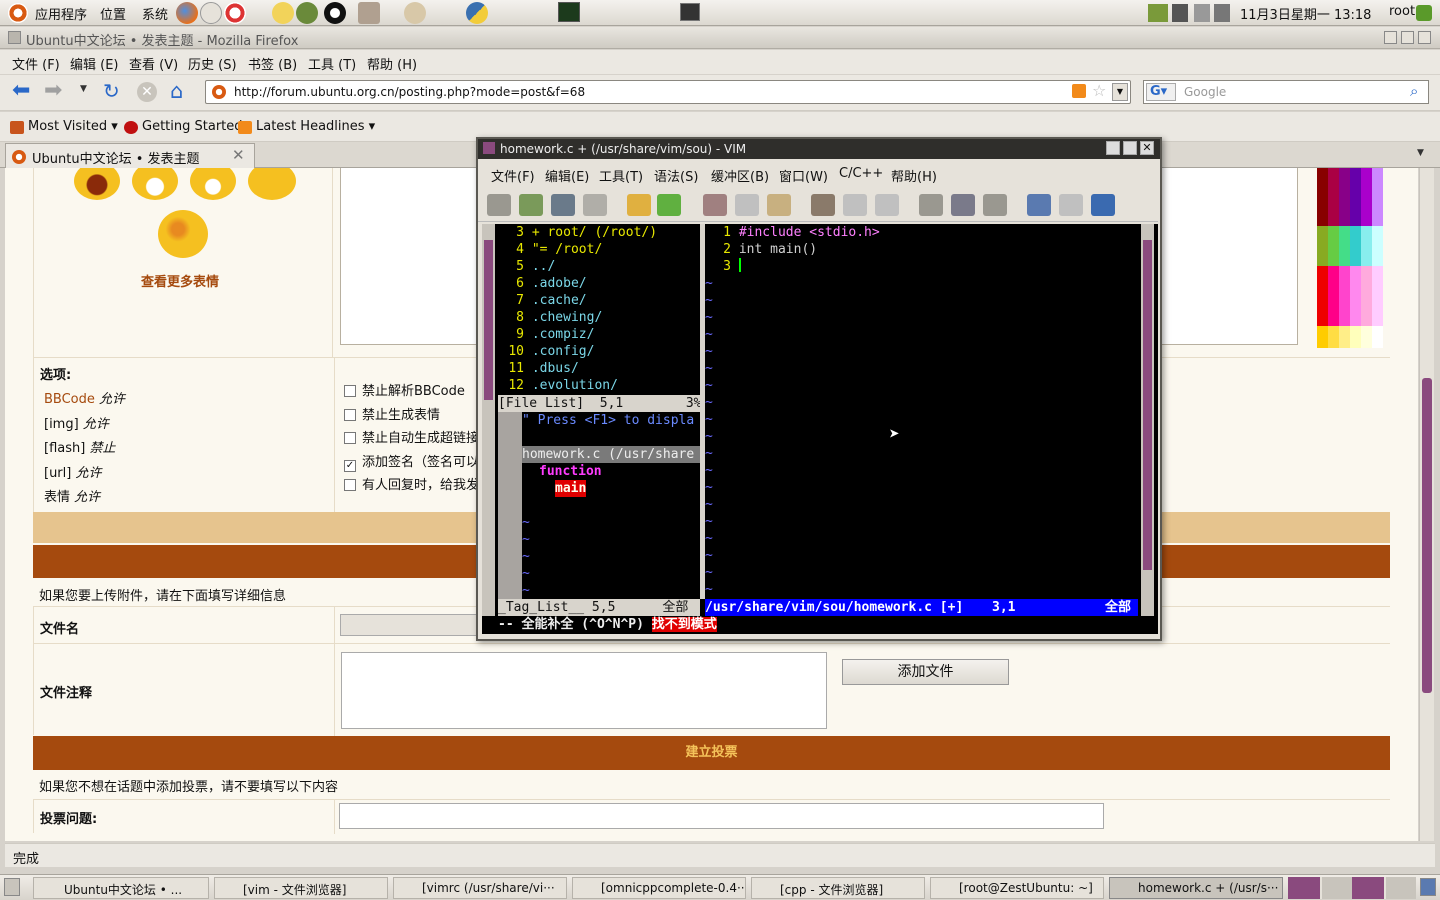  Describe the element at coordinates (61, 13) in the screenshot. I see `menu-applications: 应用程序` at that location.